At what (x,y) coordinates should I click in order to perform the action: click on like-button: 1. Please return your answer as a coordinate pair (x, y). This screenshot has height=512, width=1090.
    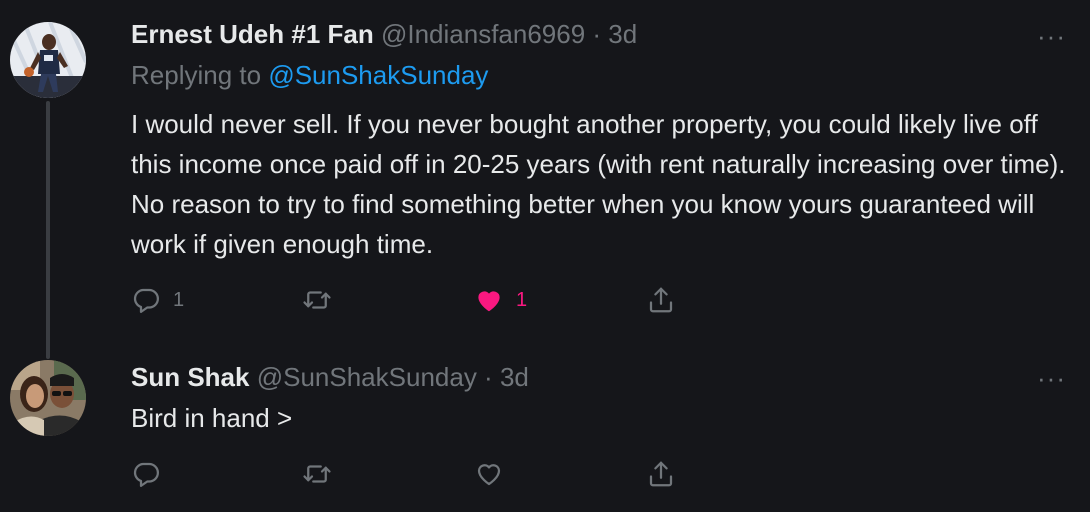
    Looking at the image, I should click on (500, 300).